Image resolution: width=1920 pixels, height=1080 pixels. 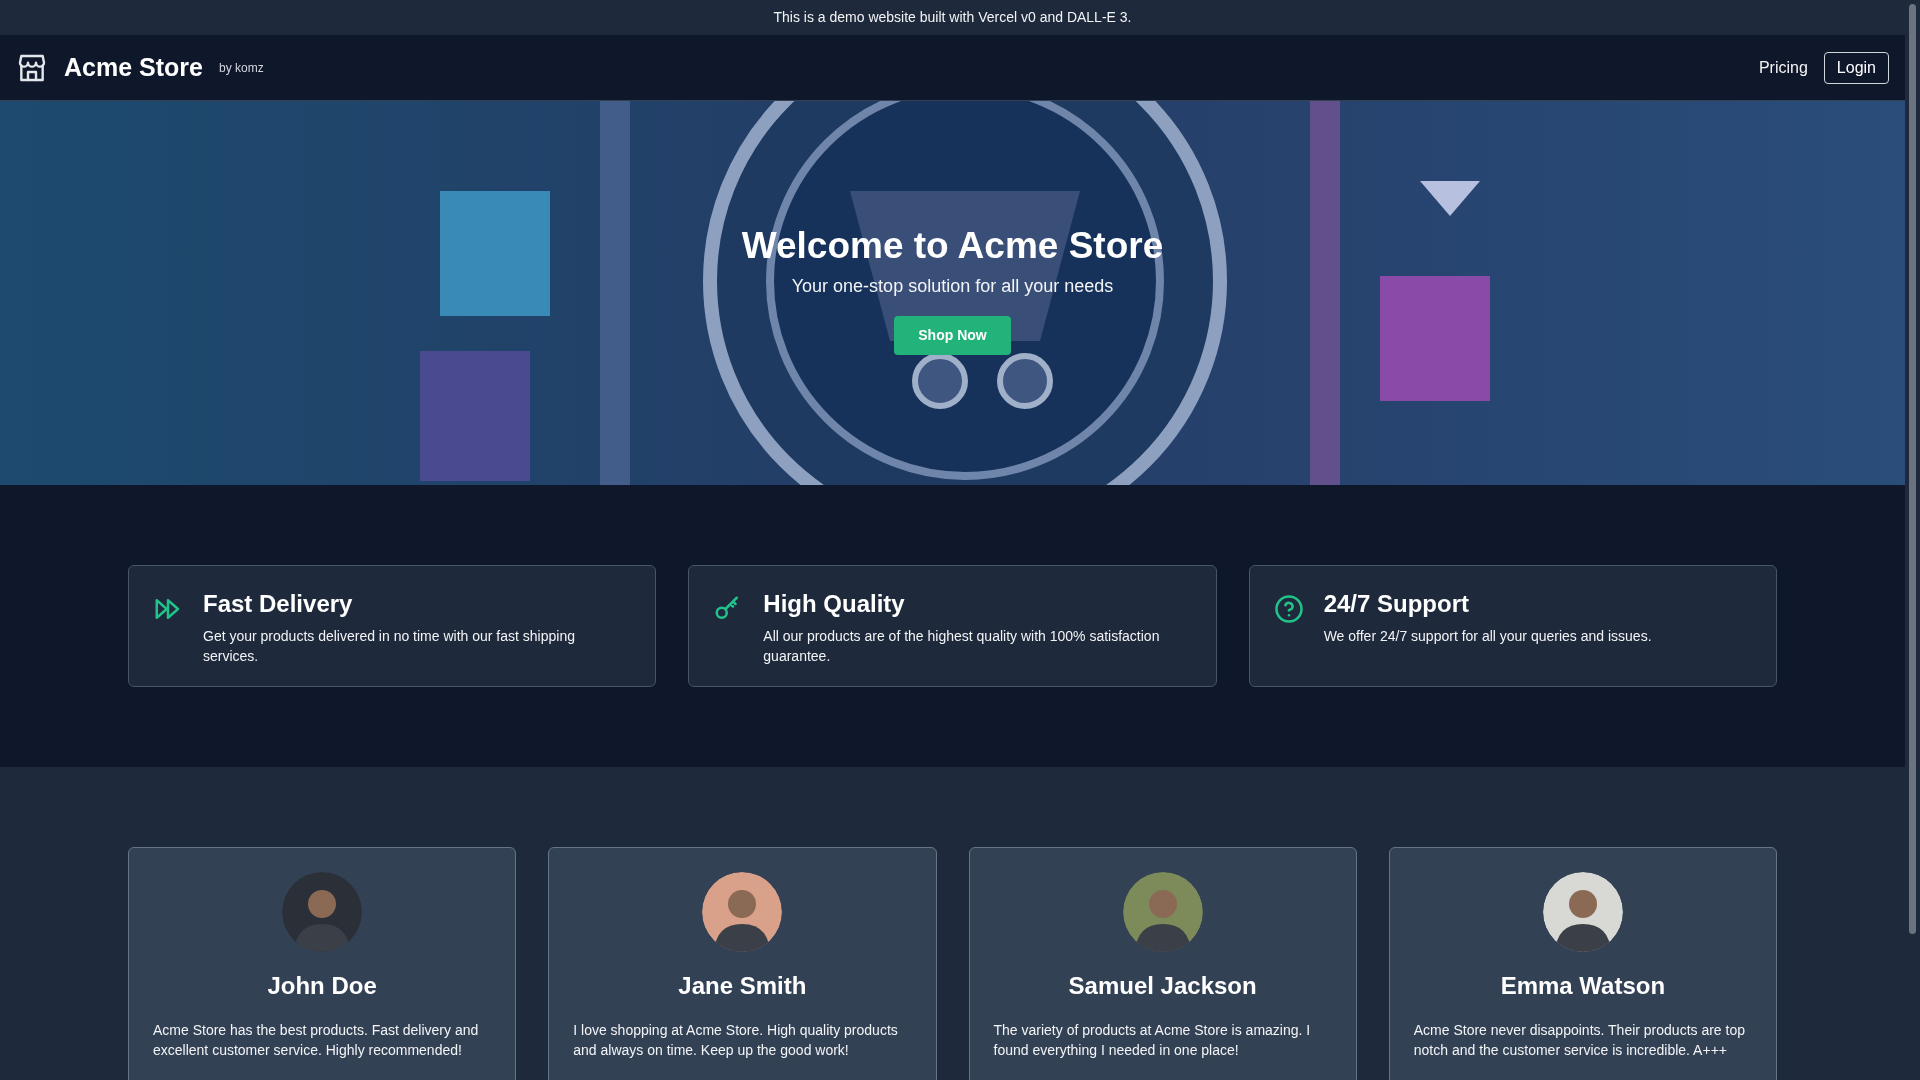 I want to click on byline-text: by komz, so click(x=241, y=68).